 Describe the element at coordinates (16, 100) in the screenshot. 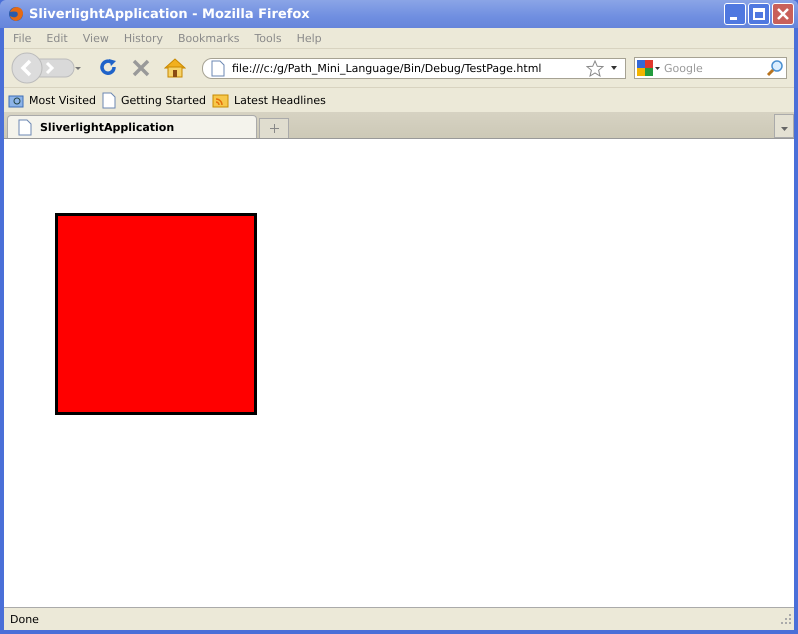

I see `folder-icon` at that location.